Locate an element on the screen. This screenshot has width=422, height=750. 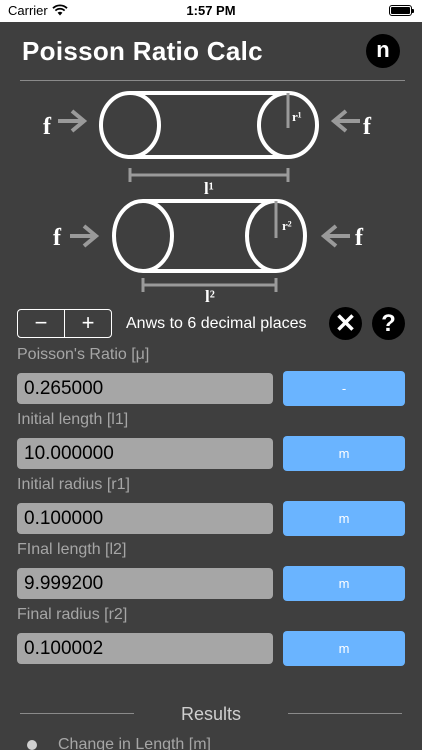
poisson-ratio-label: Poisson's Ratio [μ] is located at coordinates (83, 354).